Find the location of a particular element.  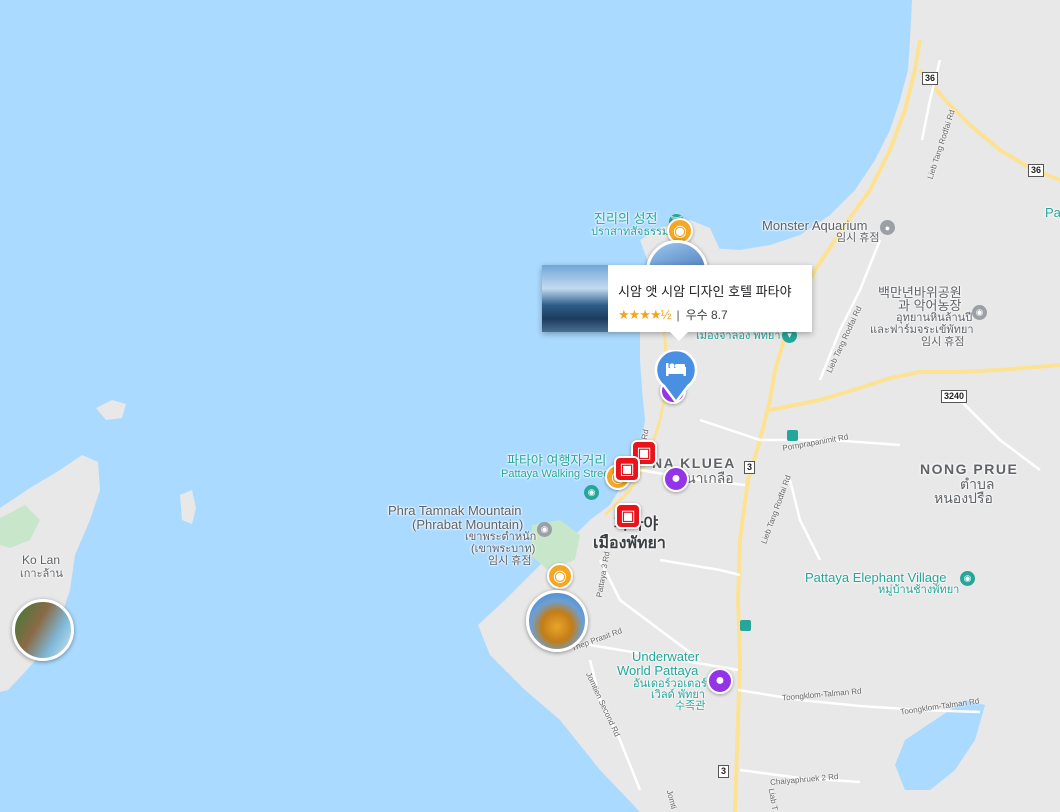

hotel-pin-icon is located at coordinates (676, 377).